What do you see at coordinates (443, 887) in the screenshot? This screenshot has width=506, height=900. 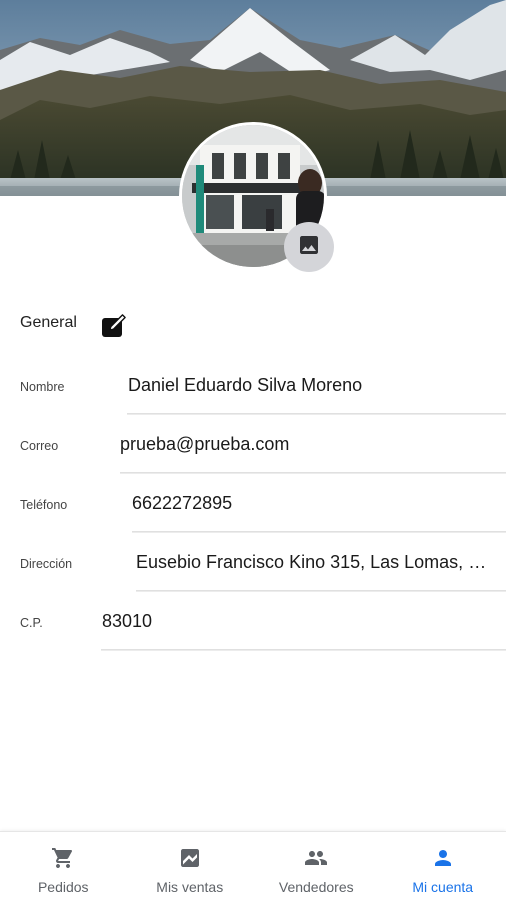 I see `nav-label: Mi cuenta` at bounding box center [443, 887].